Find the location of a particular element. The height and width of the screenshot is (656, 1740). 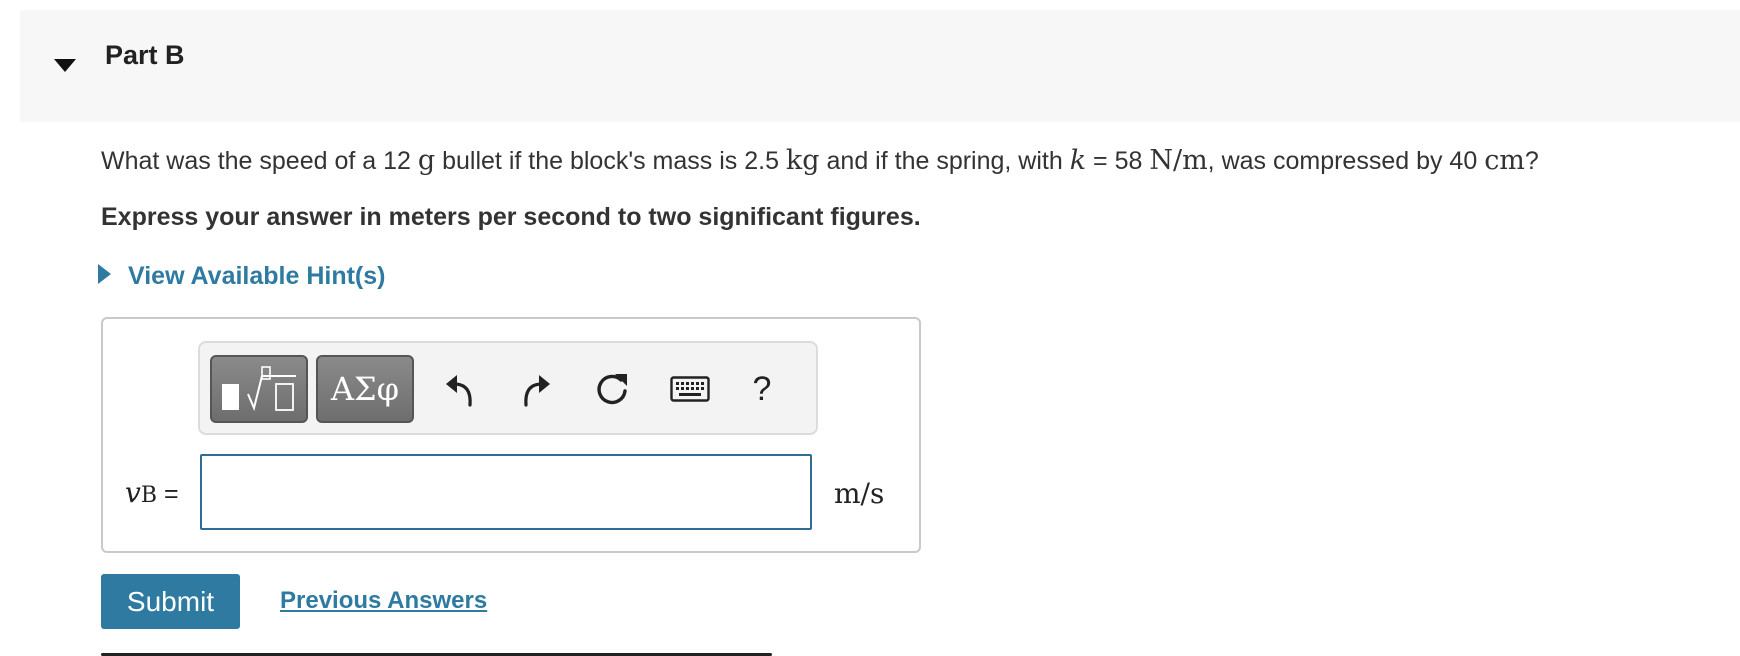

help-button: ? is located at coordinates (762, 389).